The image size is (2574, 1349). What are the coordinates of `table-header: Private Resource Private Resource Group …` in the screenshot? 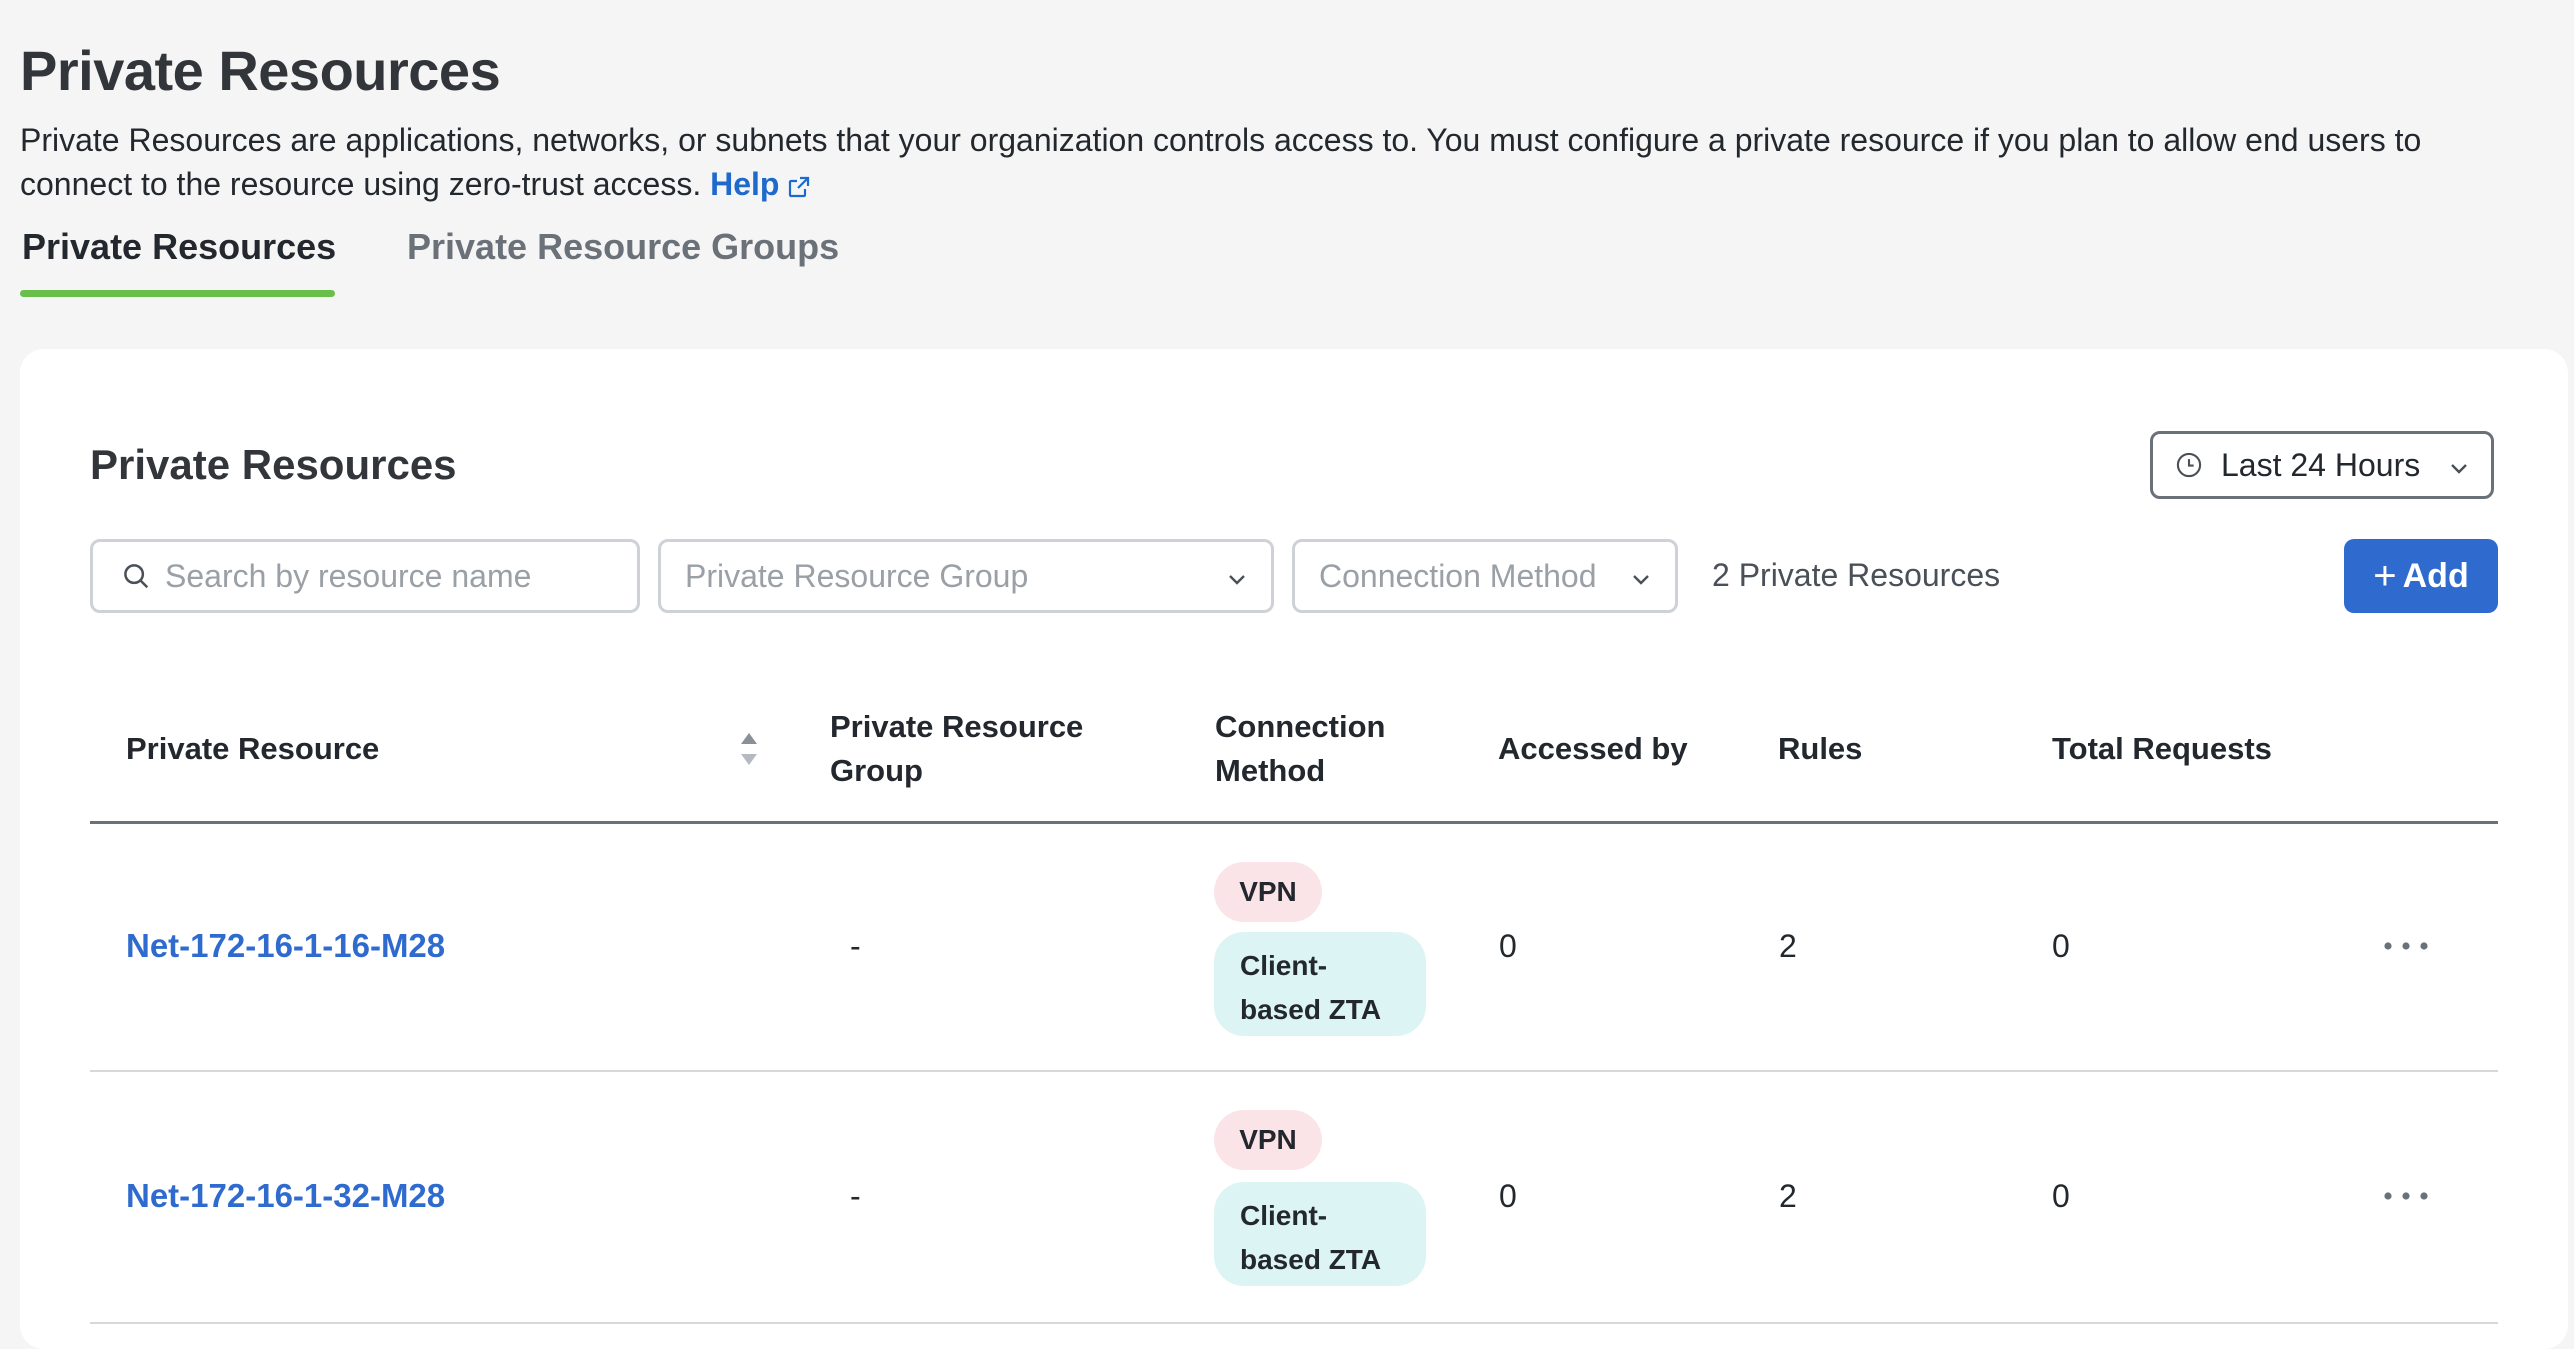 It's located at (1294, 751).